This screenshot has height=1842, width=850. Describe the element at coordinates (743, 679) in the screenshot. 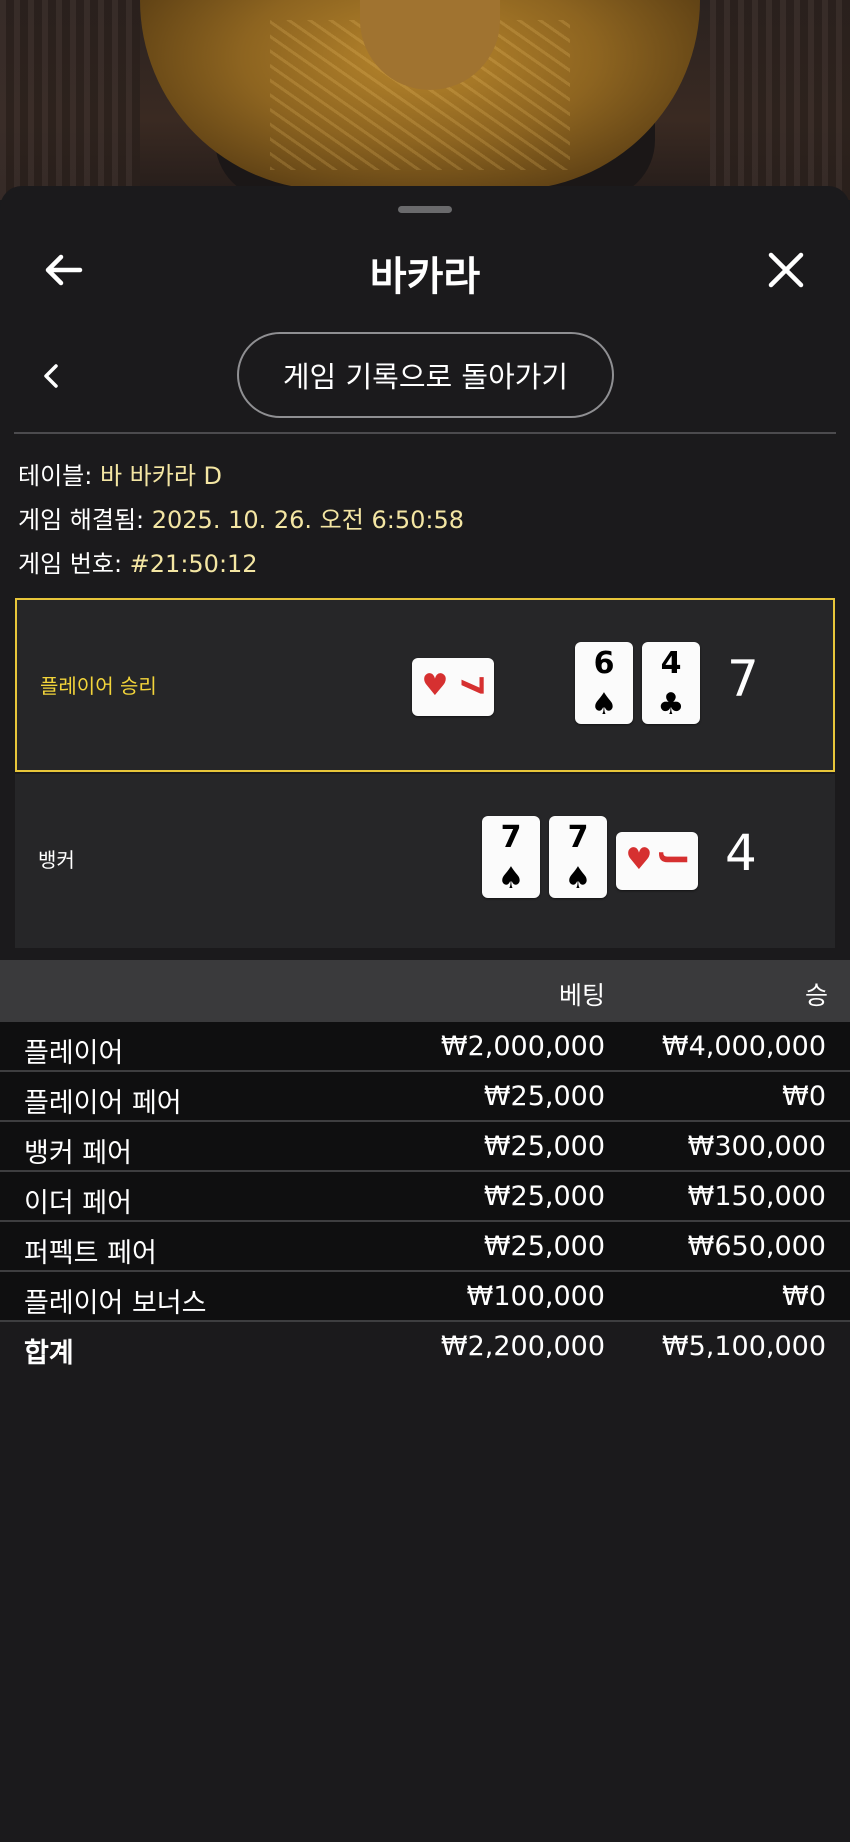

I see `player-score: 7` at that location.